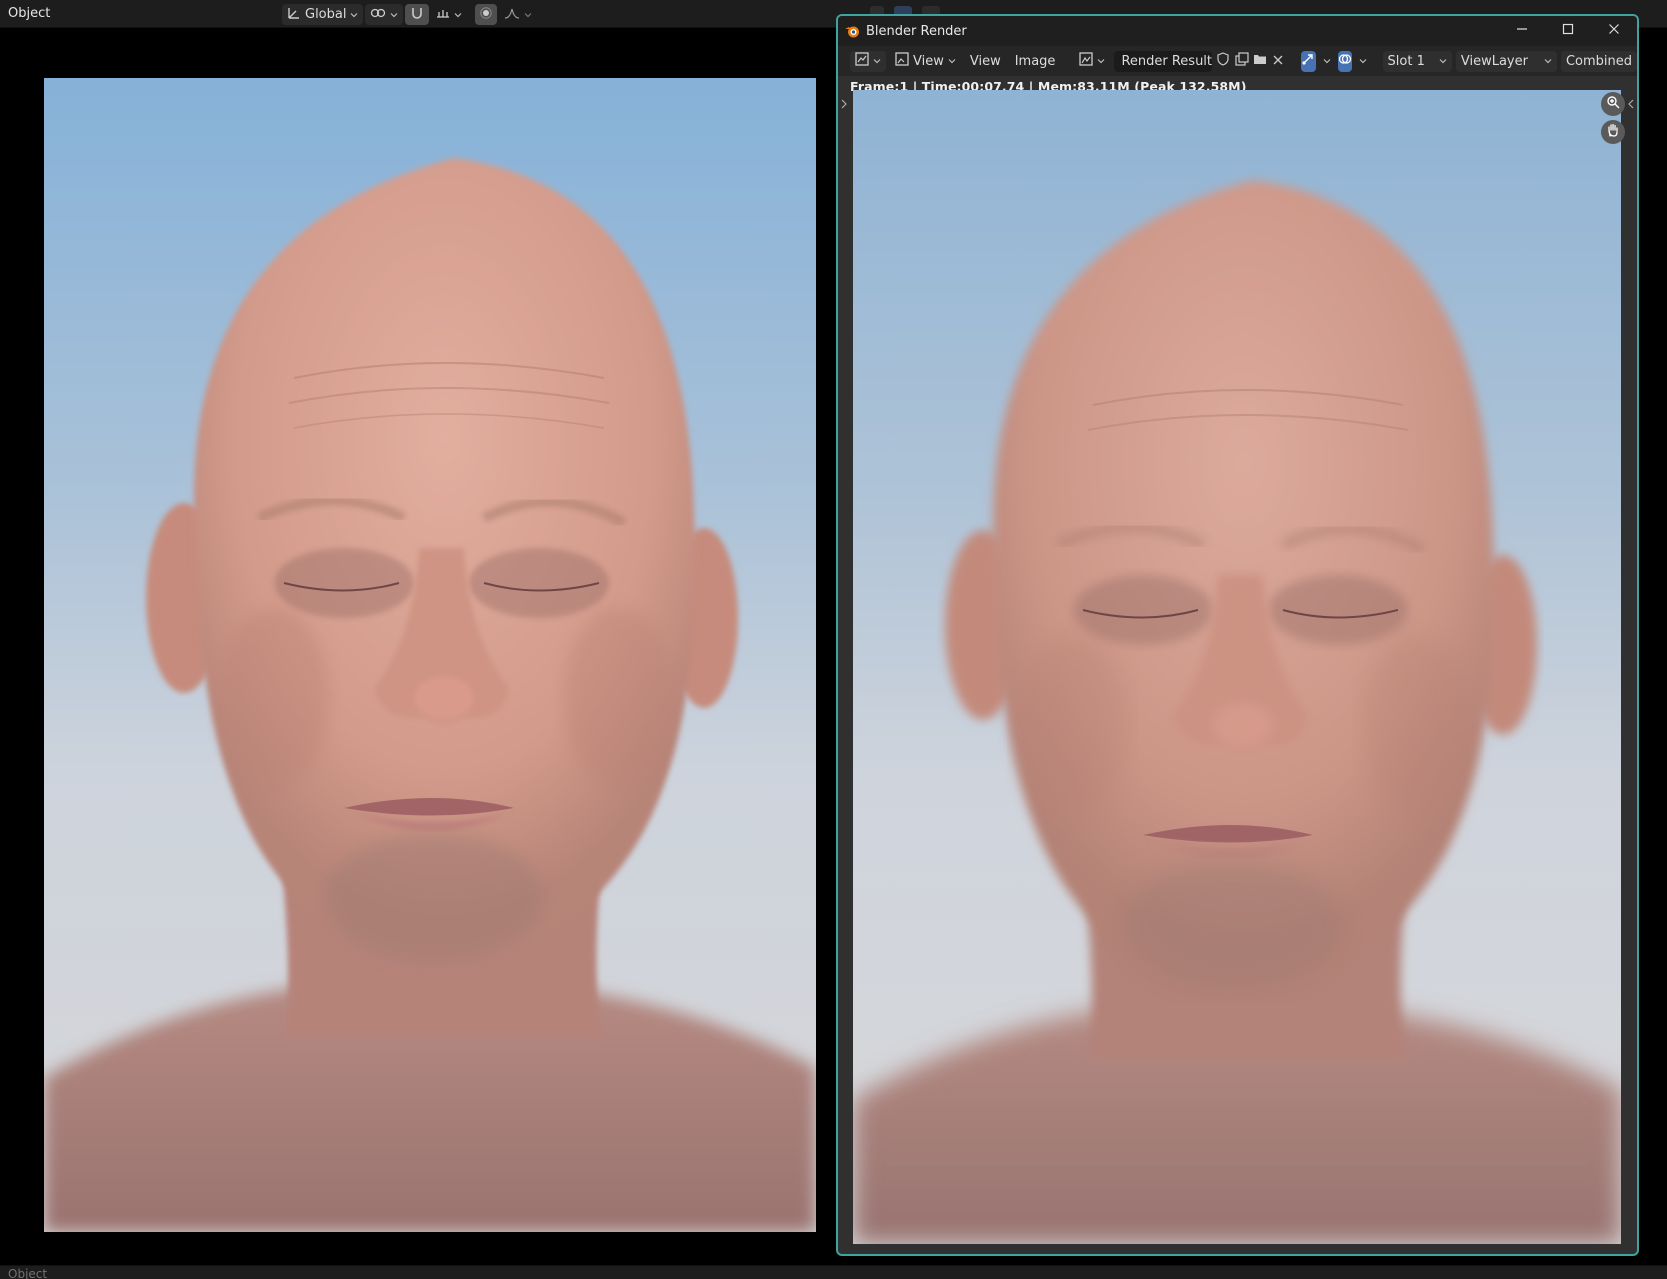  I want to click on shield-icon, so click(1223, 61).